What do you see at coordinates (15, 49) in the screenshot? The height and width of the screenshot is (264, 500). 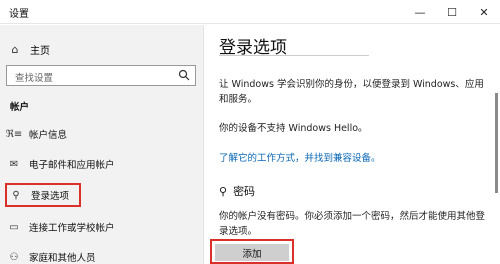 I see `home-icon: ⌂` at bounding box center [15, 49].